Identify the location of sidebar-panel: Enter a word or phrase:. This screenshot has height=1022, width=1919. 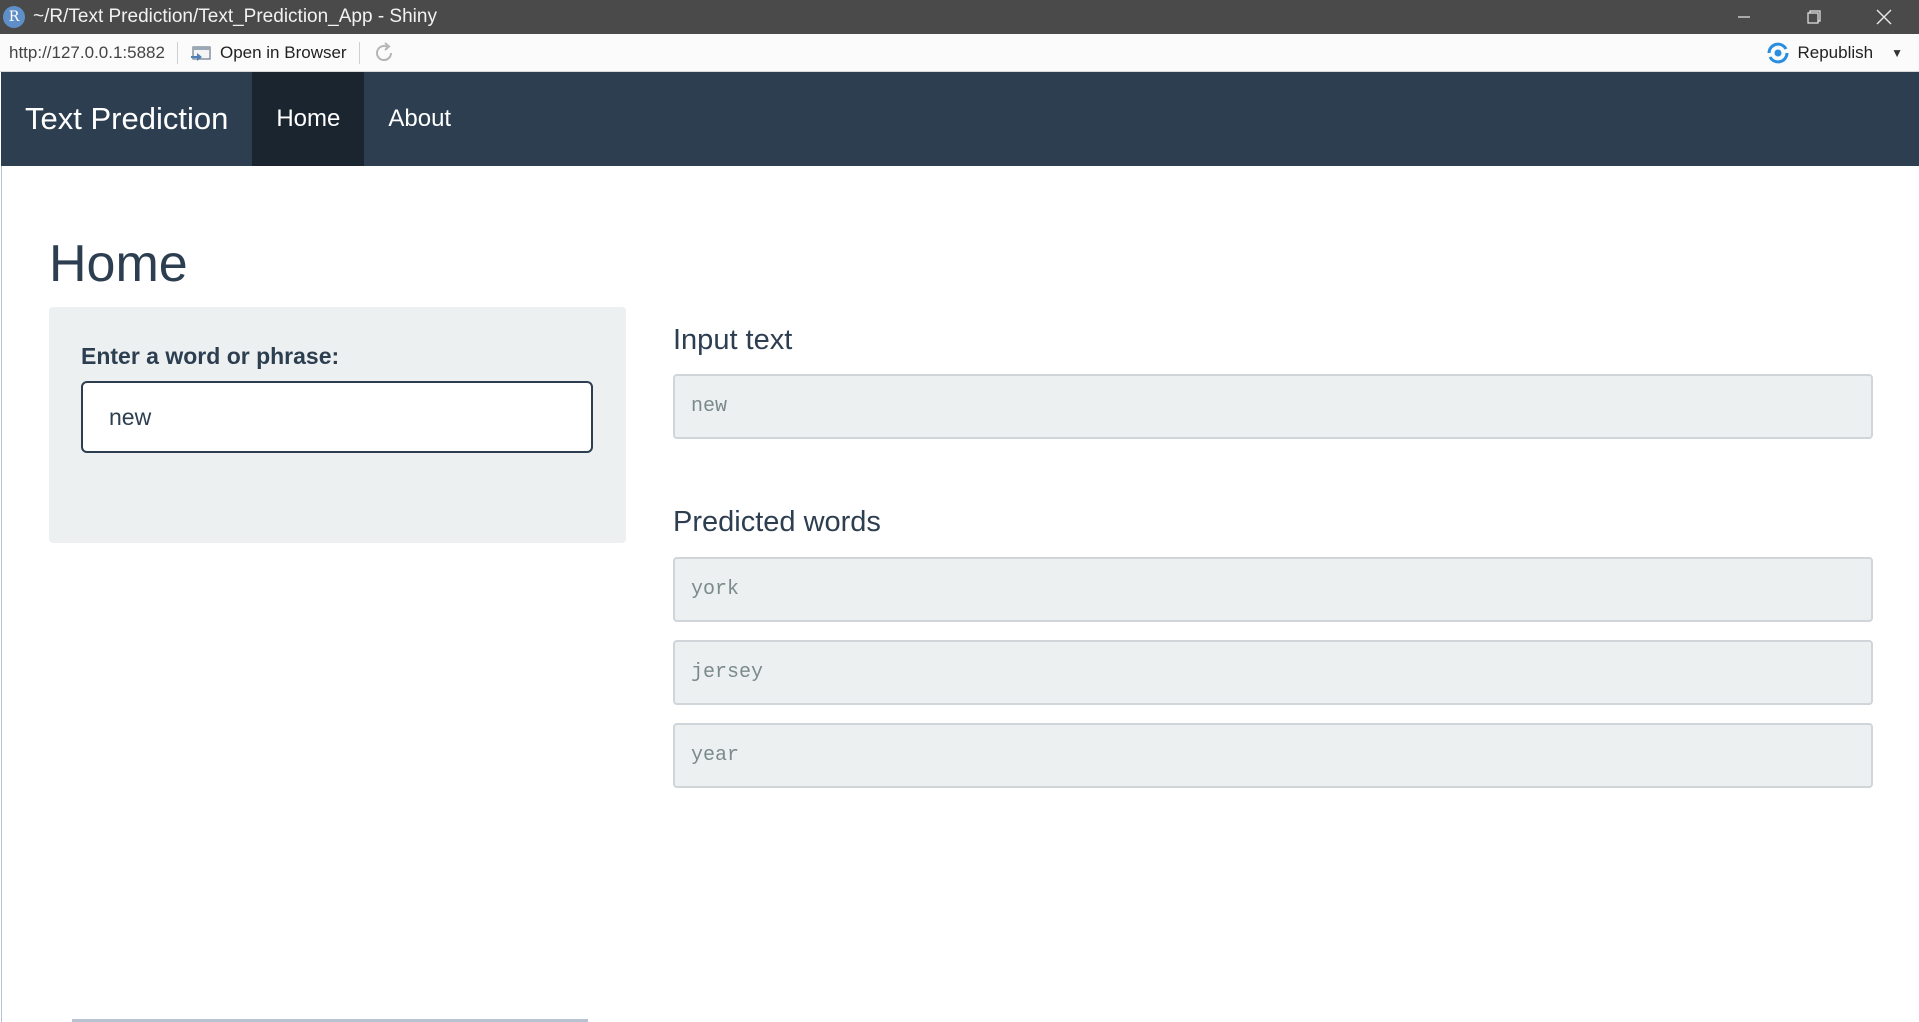
(337, 425).